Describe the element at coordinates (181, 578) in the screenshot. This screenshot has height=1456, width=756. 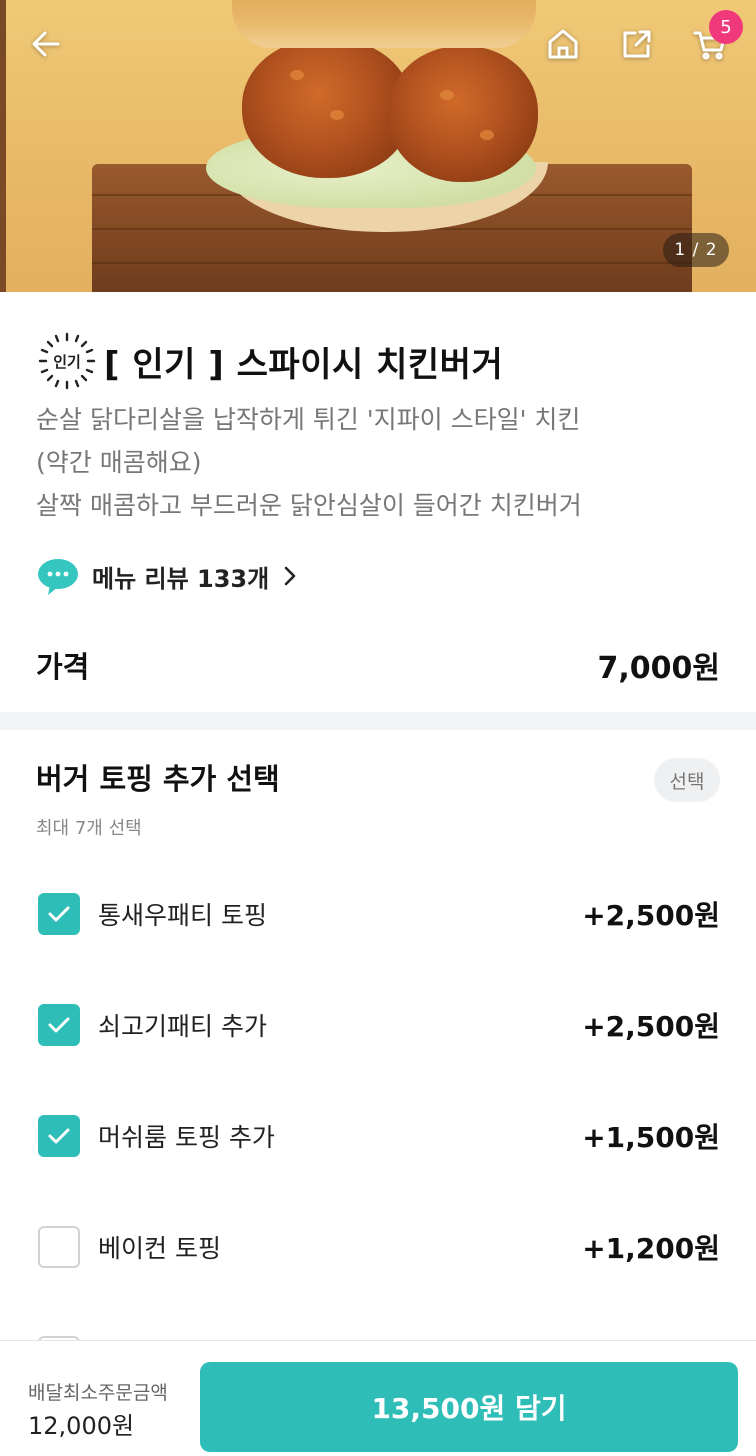
I see `review-count-label: 메뉴 리뷰 133개` at that location.